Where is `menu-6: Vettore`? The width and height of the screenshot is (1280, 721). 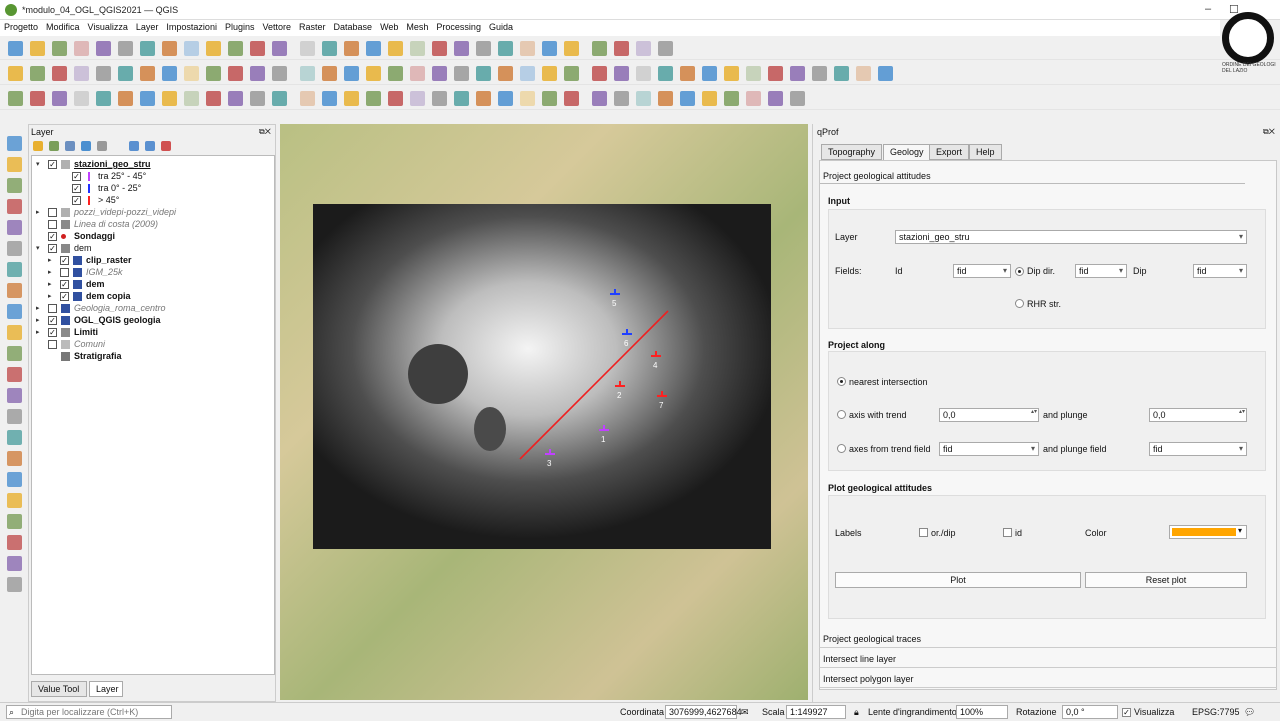 menu-6: Vettore is located at coordinates (276, 27).